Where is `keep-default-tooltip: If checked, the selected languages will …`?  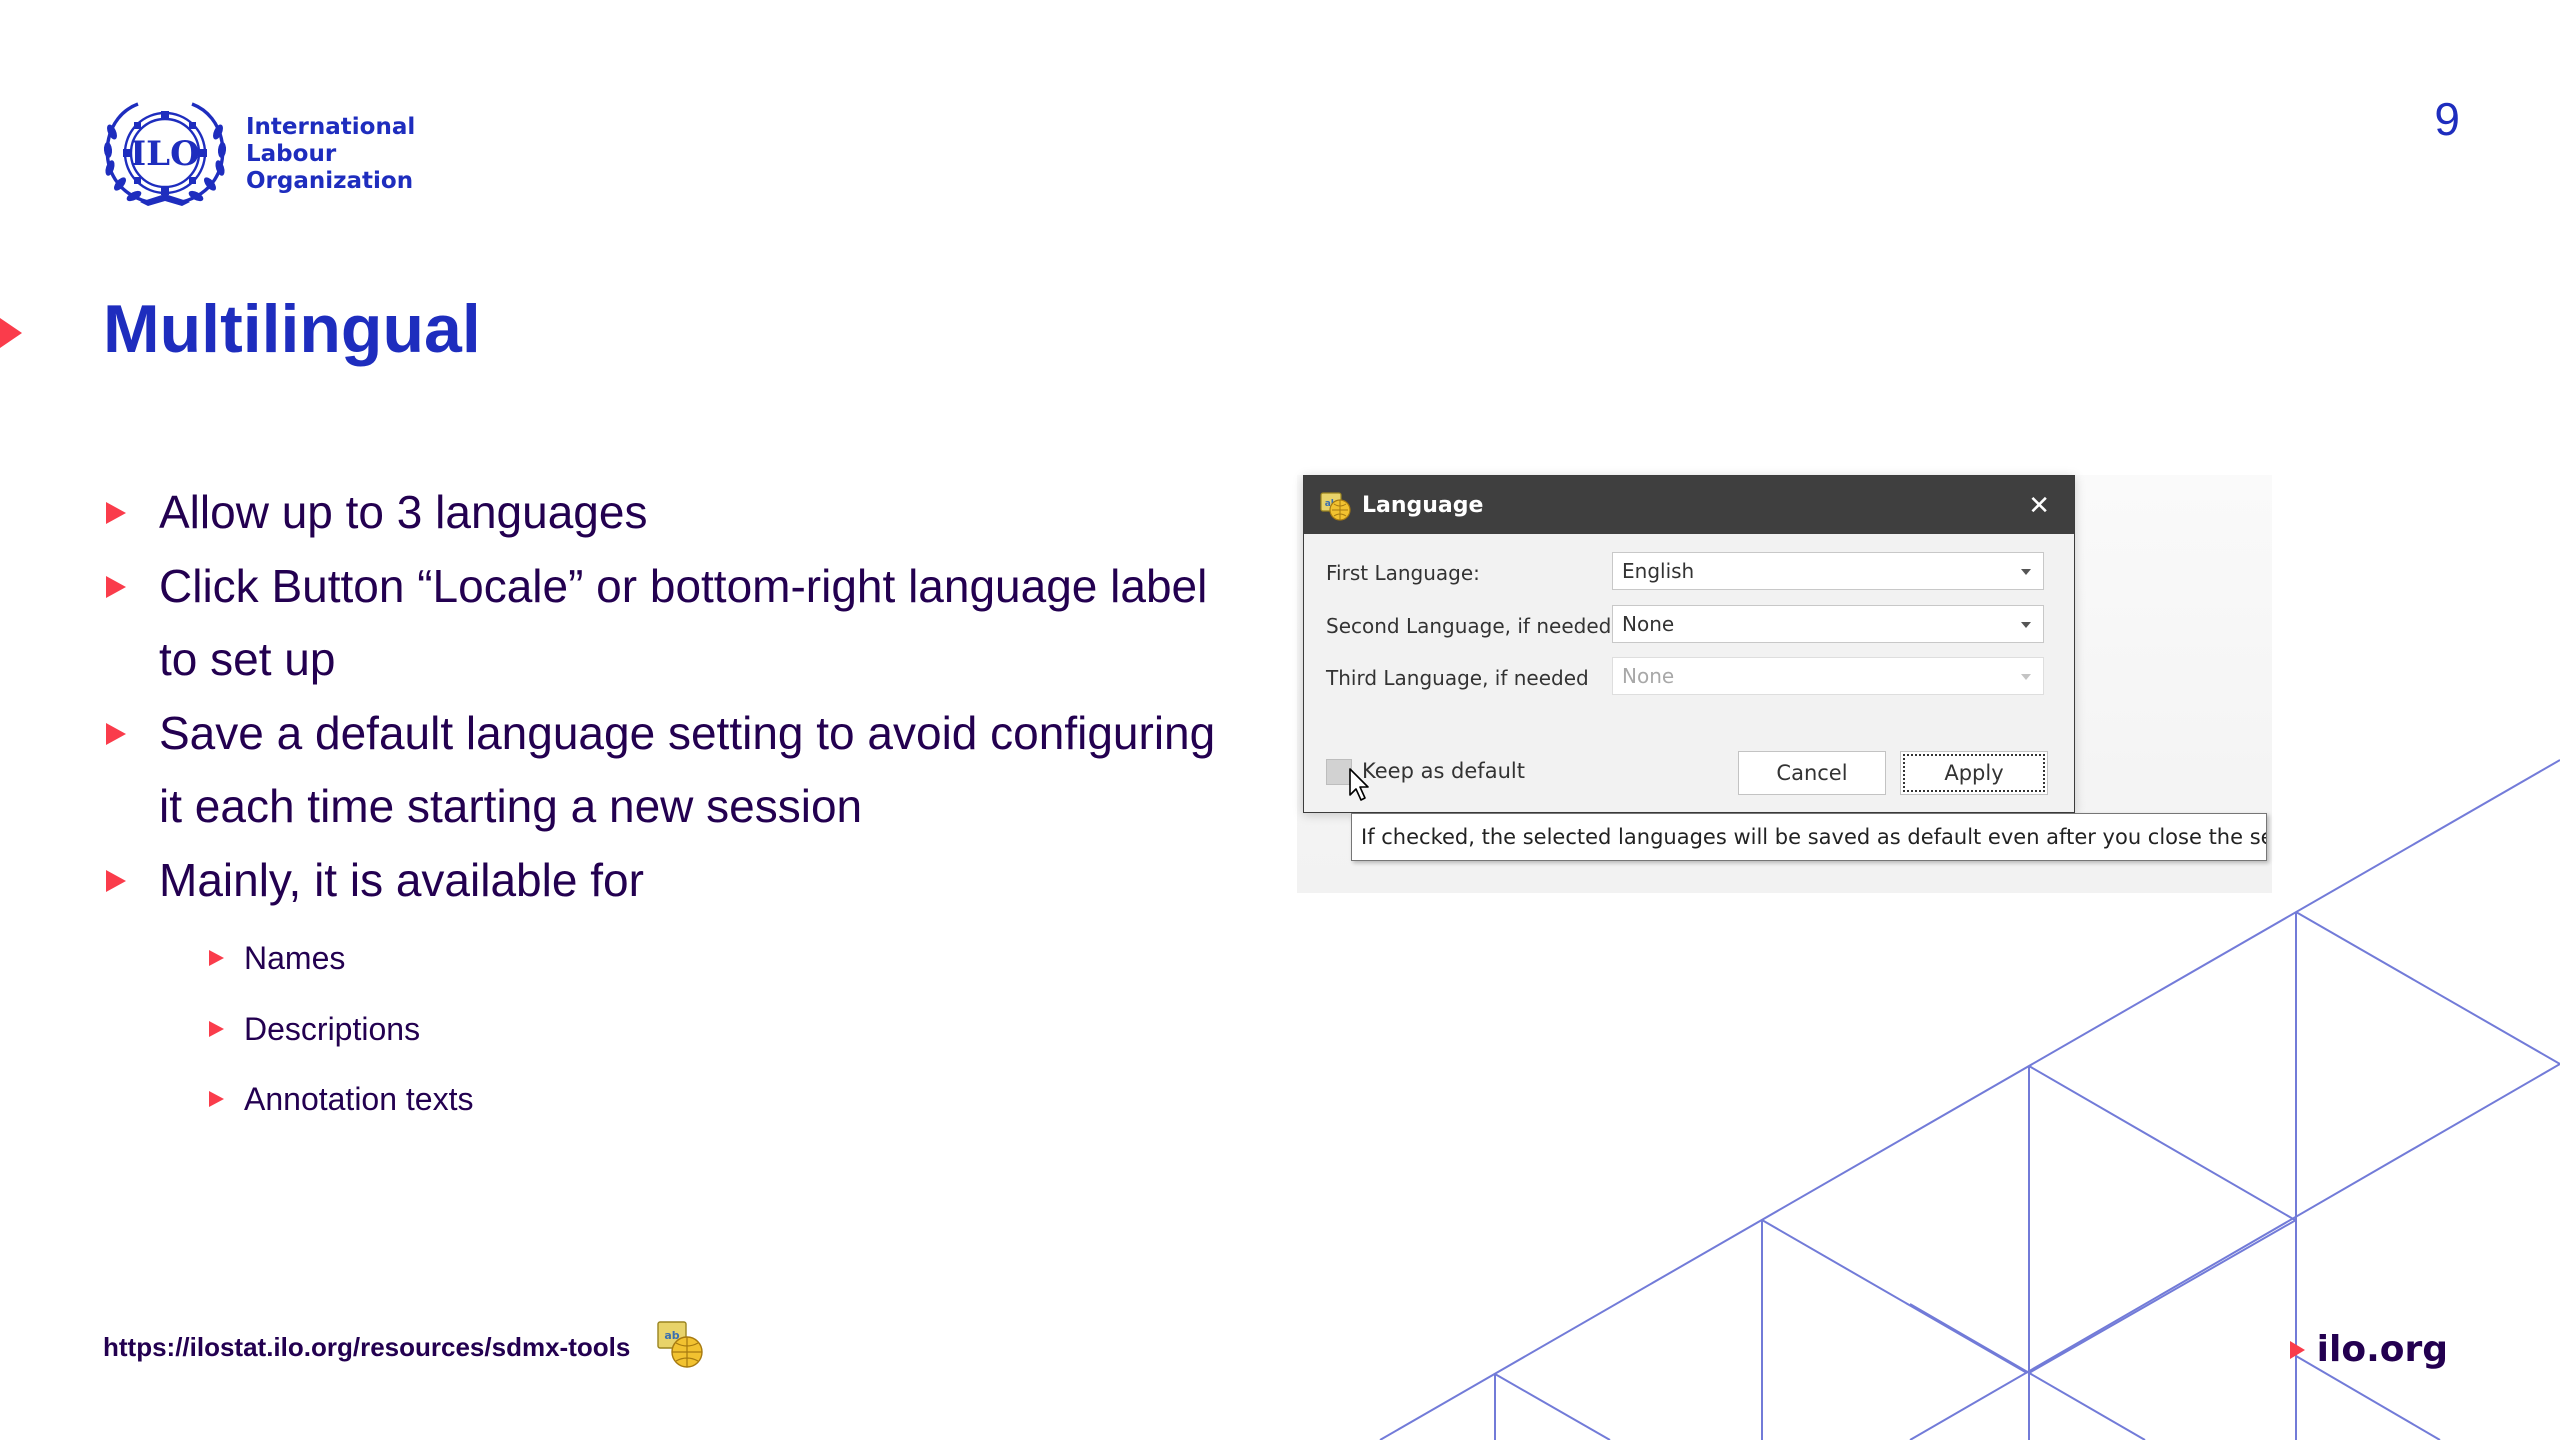
keep-default-tooltip: If checked, the selected languages will … is located at coordinates (1809, 837).